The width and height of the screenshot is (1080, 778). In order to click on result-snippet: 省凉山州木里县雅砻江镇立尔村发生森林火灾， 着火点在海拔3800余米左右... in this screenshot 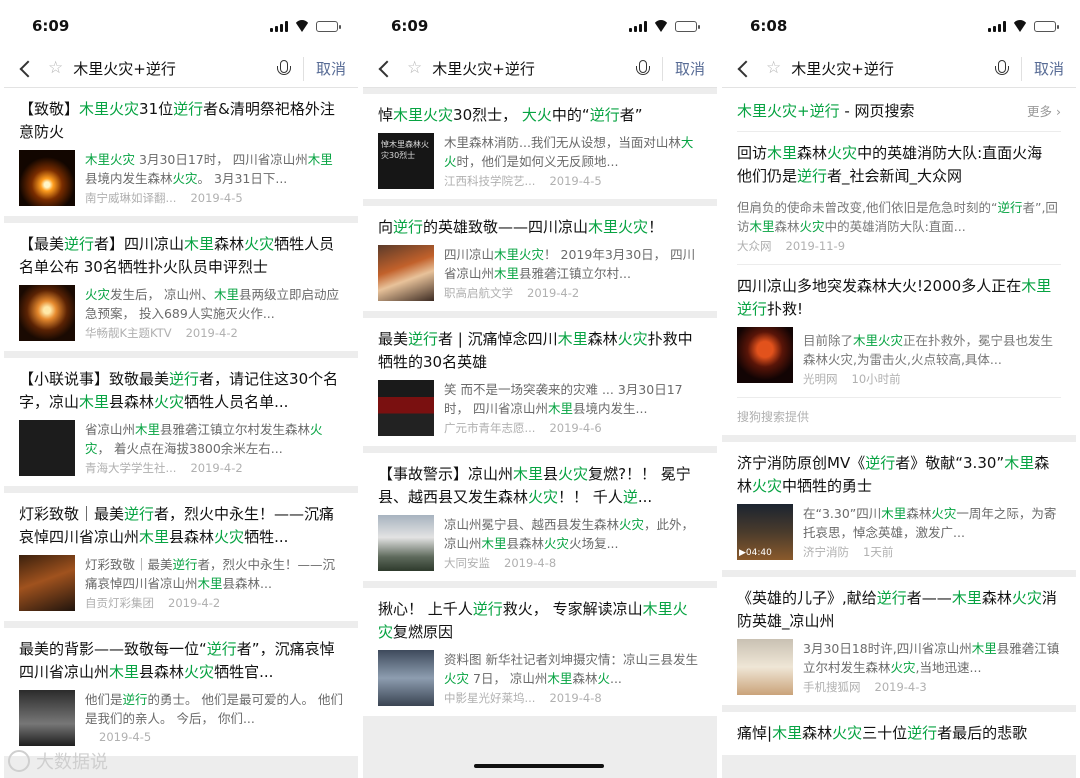, I will do `click(204, 439)`.